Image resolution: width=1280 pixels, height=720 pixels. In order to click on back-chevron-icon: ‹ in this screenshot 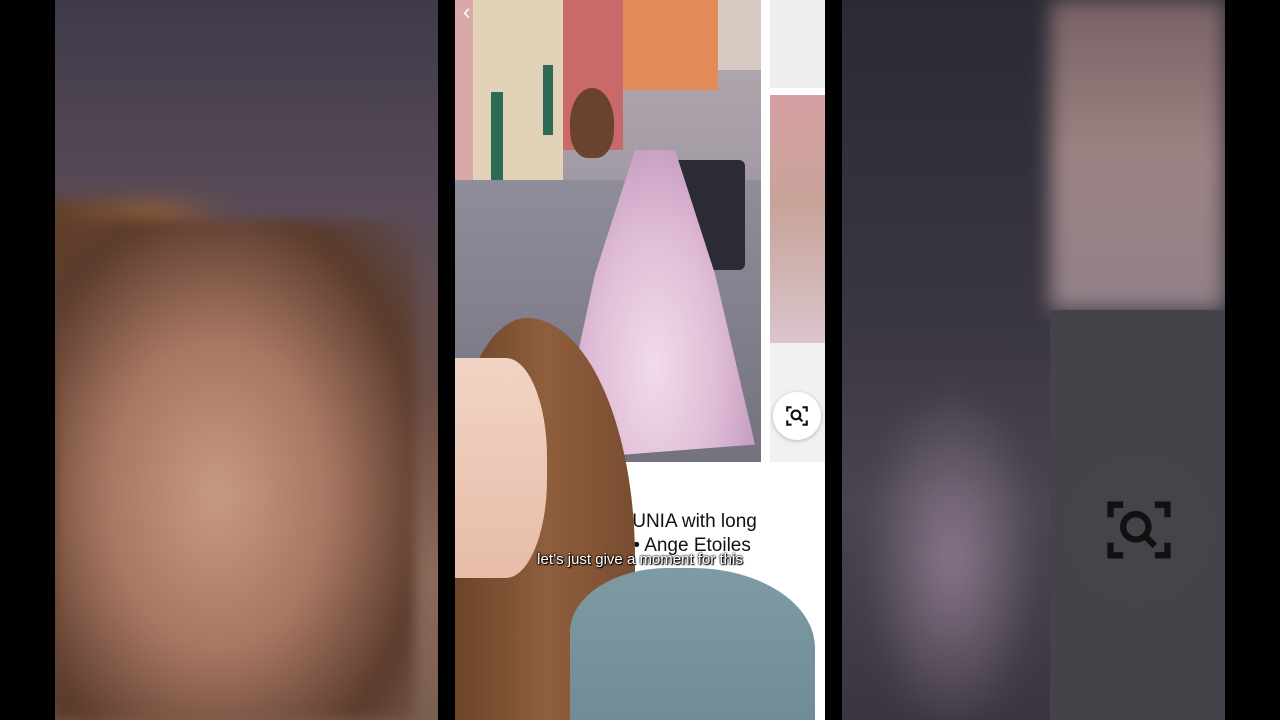, I will do `click(475, 12)`.